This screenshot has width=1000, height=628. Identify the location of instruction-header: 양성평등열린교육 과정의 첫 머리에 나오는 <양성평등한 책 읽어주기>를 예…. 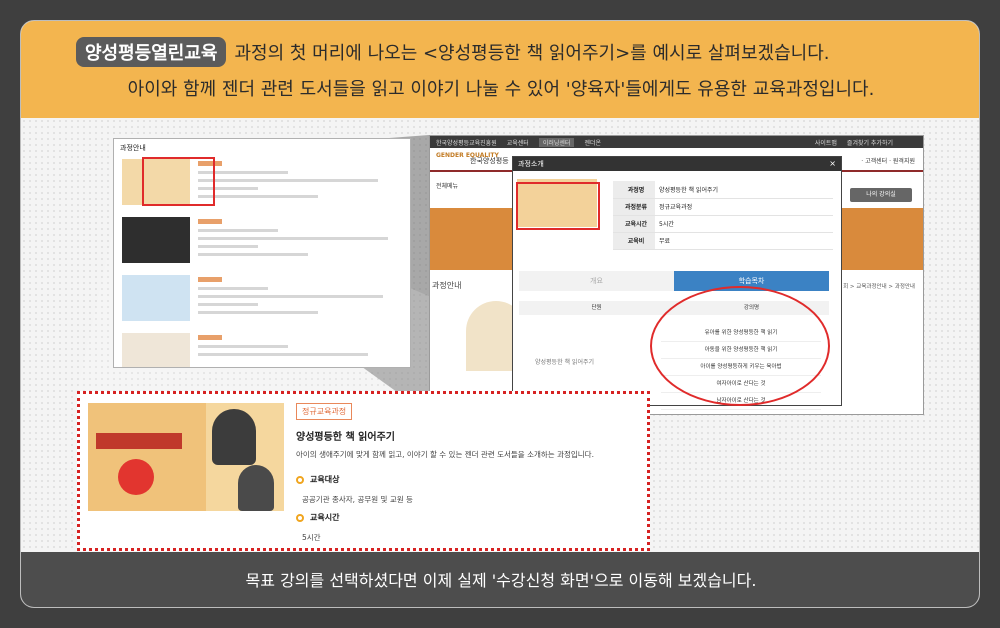
(500, 69).